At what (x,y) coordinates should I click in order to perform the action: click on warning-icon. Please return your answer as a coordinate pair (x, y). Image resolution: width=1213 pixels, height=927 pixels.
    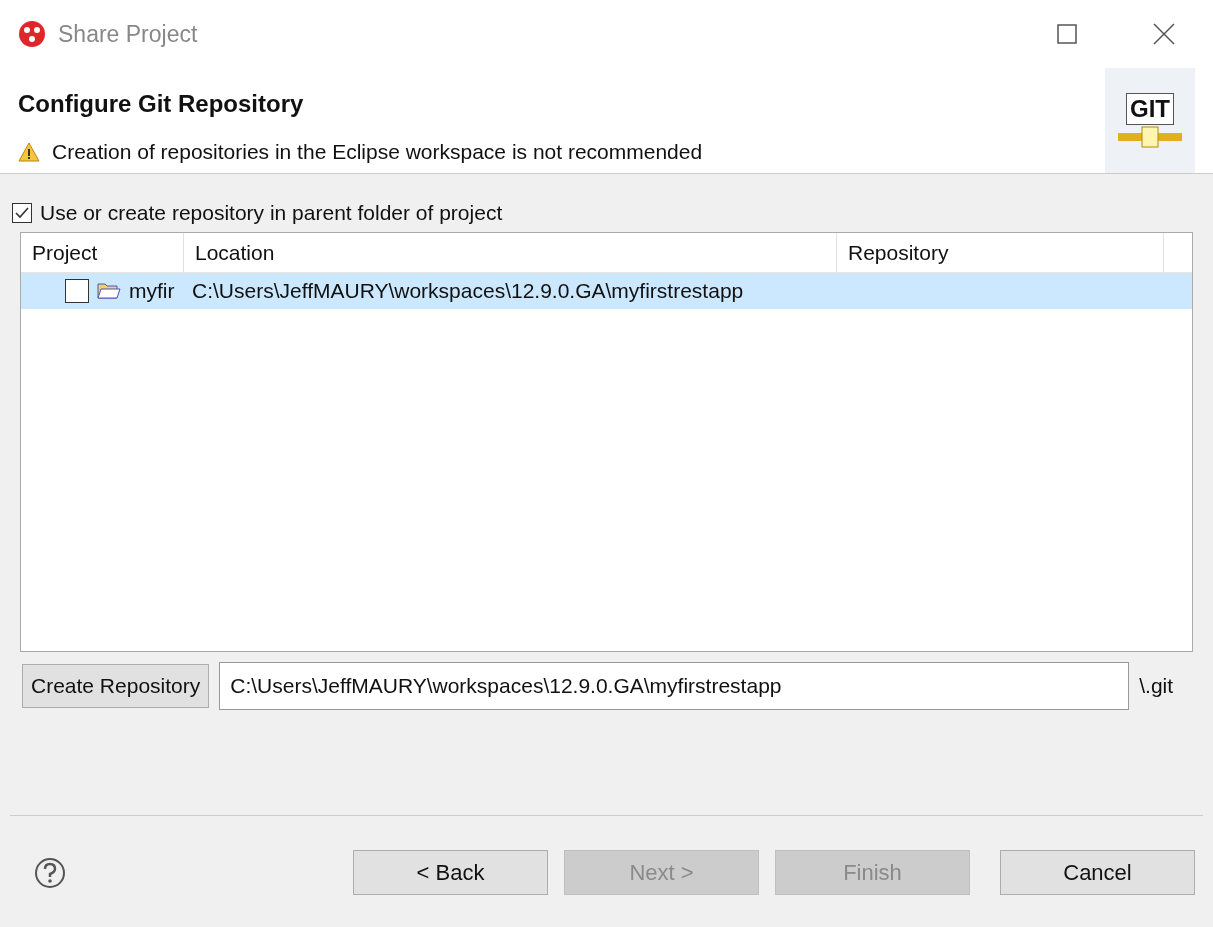
    Looking at the image, I should click on (29, 151).